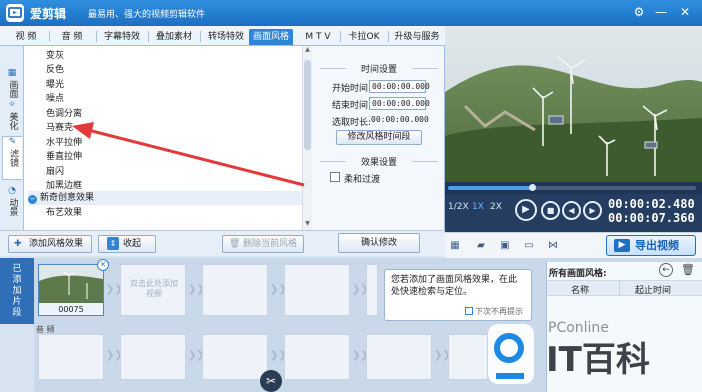 The width and height of the screenshot is (702, 392). I want to click on seek-bar, so click(573, 188).